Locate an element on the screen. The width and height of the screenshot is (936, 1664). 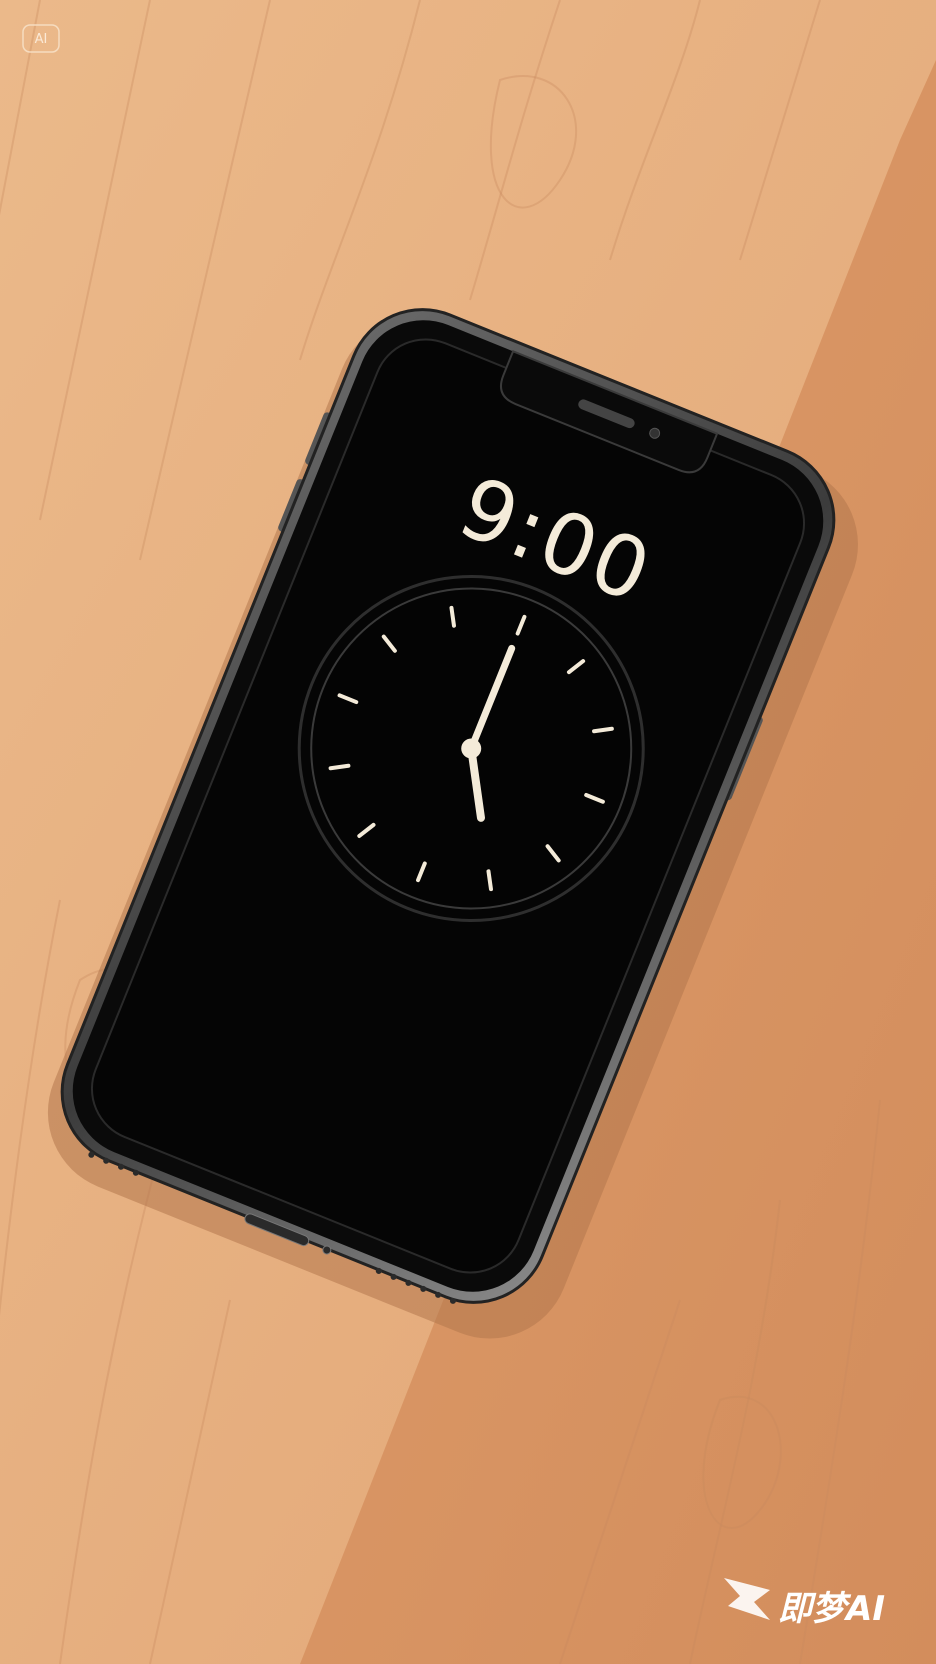
ai-badge-label: AI is located at coordinates (41, 39).